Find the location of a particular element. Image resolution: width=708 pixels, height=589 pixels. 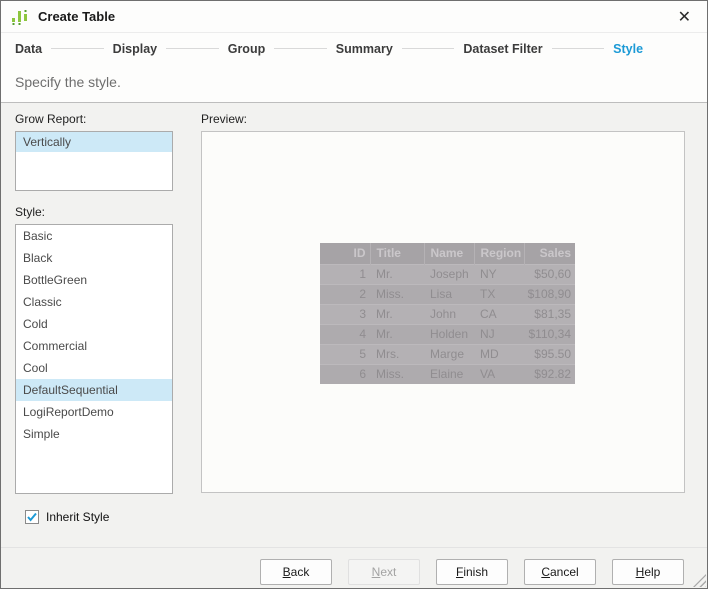

preview-cell: TX is located at coordinates (499, 294).